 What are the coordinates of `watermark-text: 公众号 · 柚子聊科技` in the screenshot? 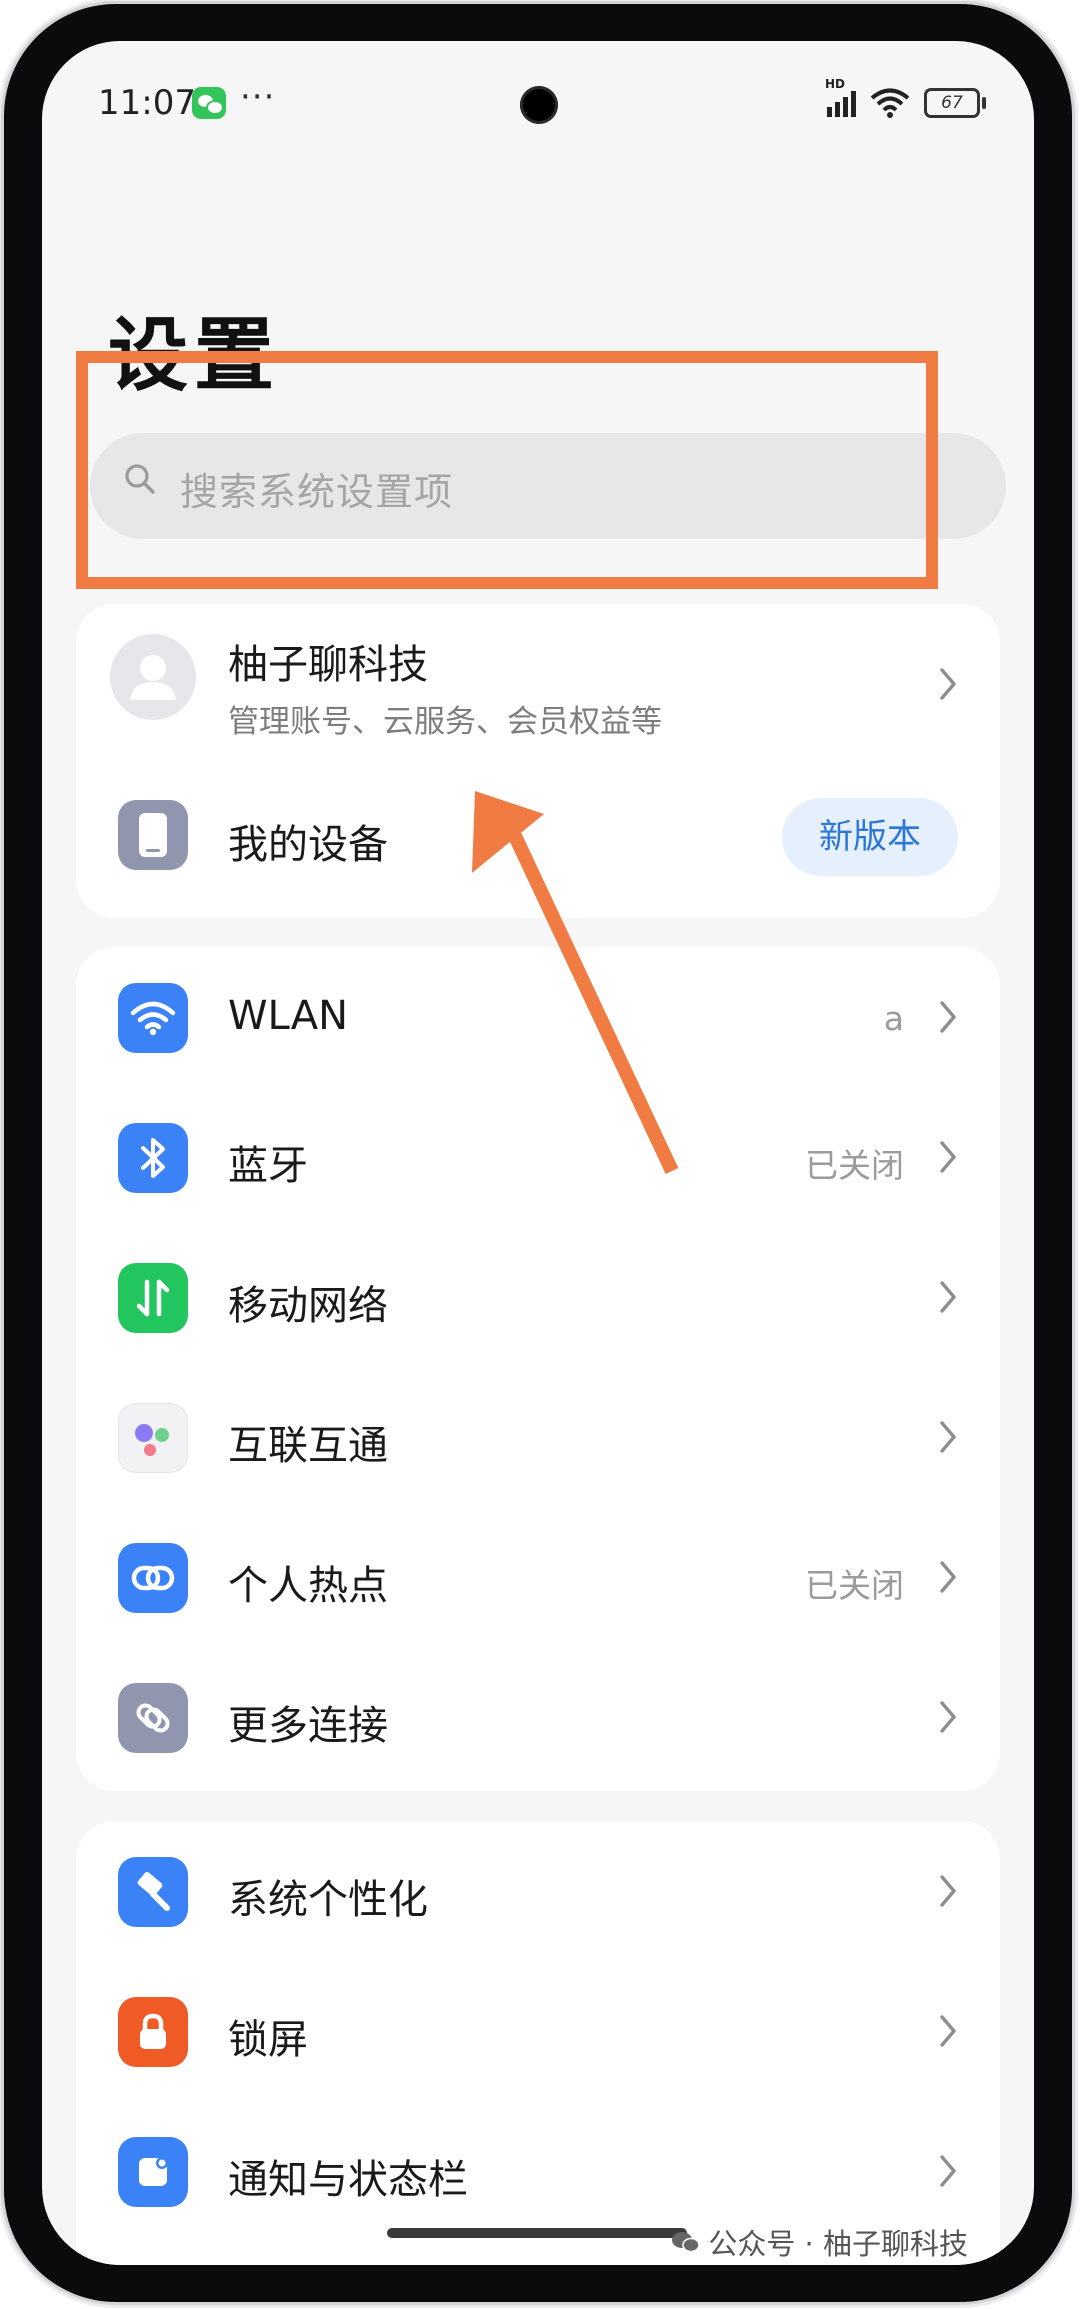 It's located at (838, 2244).